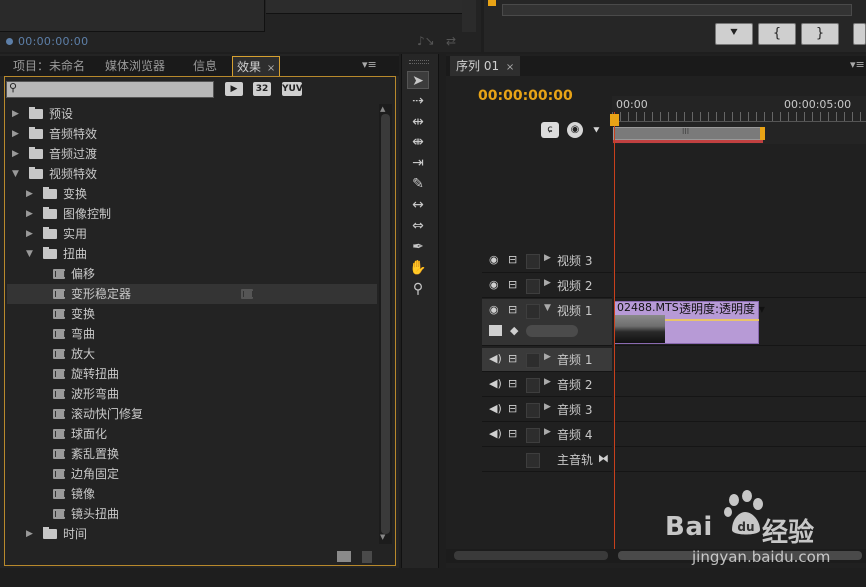 The height and width of the screenshot is (587, 866). What do you see at coordinates (418, 226) in the screenshot?
I see `slide-tool-icon: ⇔` at bounding box center [418, 226].